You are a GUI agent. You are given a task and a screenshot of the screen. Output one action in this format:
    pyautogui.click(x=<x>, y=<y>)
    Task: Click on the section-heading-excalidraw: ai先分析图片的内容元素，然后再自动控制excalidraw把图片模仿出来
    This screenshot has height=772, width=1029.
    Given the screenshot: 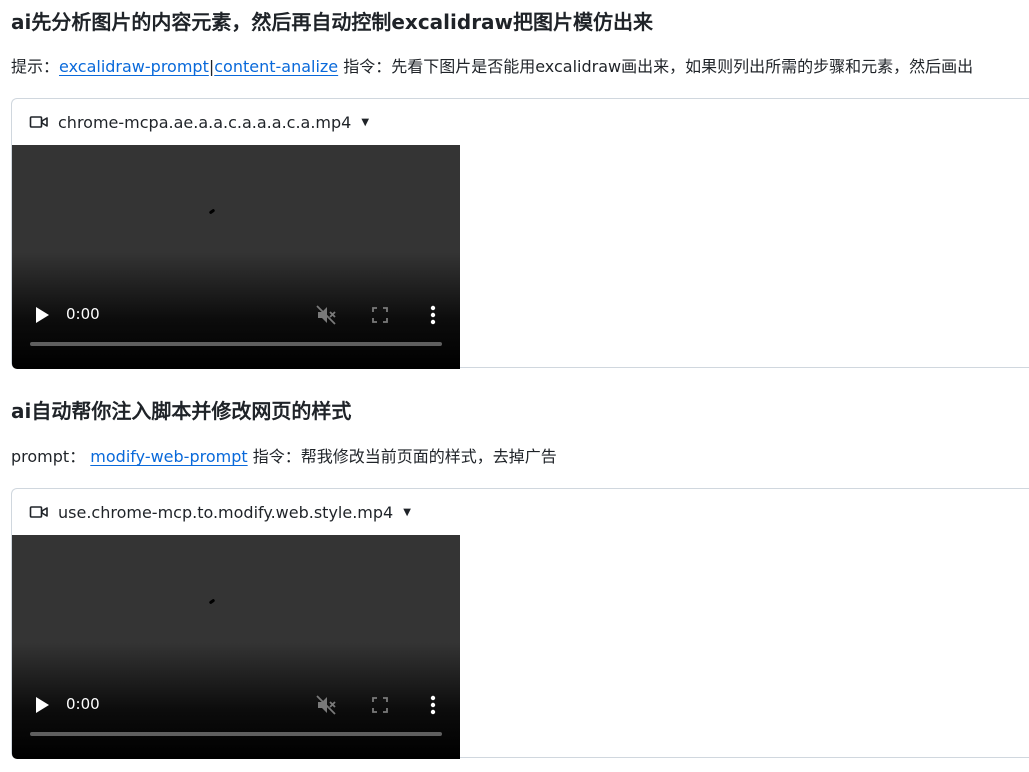 What is the action you would take?
    pyautogui.click(x=332, y=22)
    